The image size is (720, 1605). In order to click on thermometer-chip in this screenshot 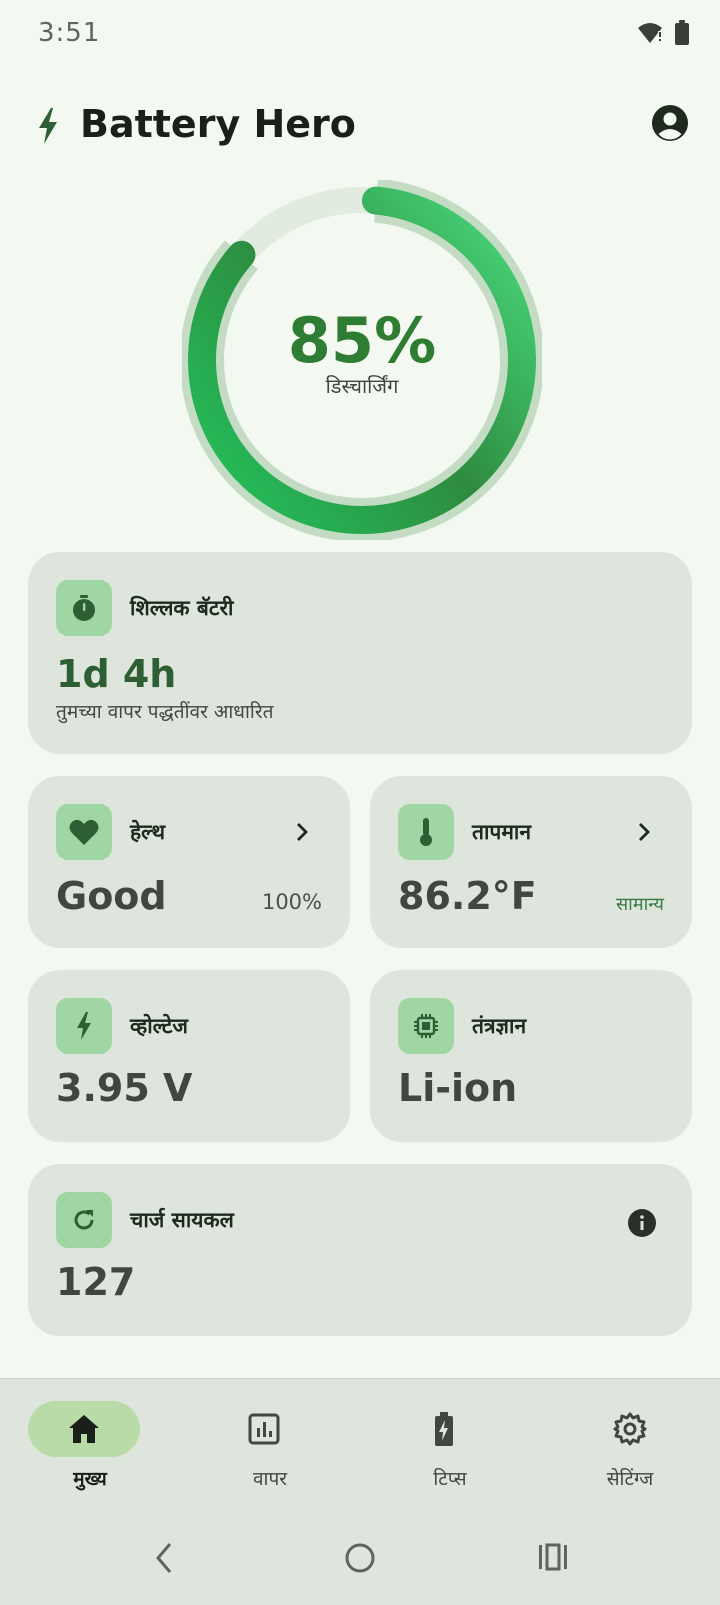, I will do `click(426, 832)`.